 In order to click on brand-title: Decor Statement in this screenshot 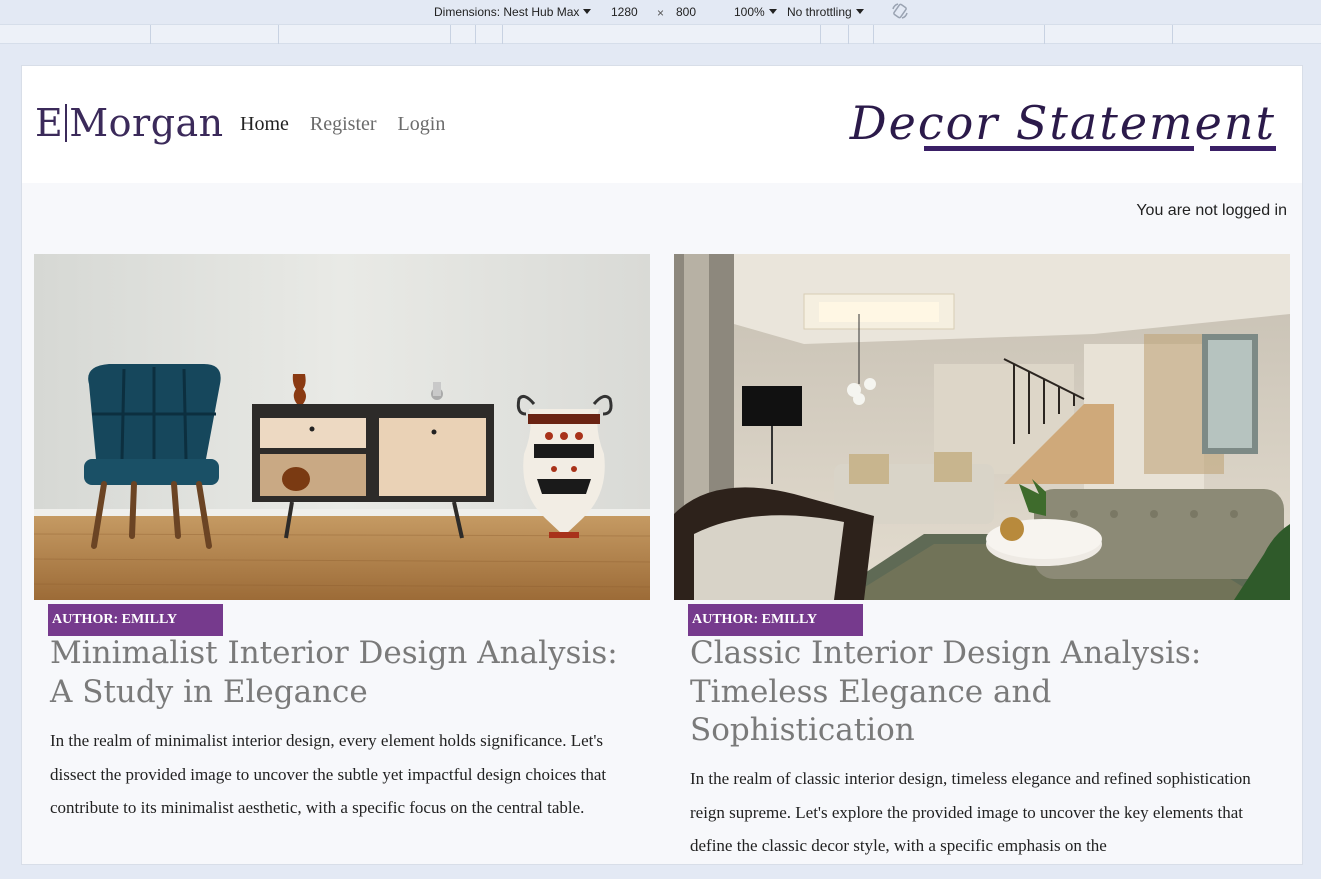, I will do `click(1062, 123)`.